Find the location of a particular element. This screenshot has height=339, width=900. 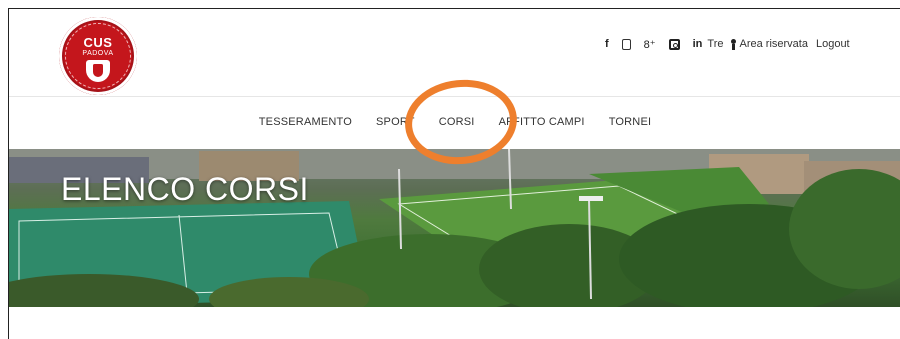

logo-subtitle: PADOVA is located at coordinates (98, 53).